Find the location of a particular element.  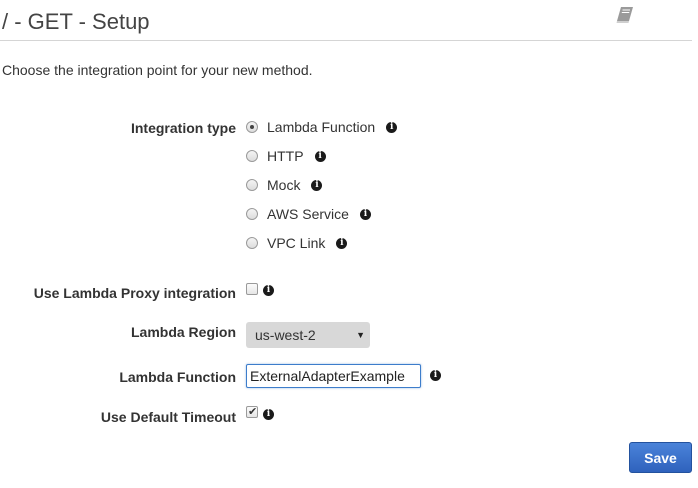

lambda-proxy-checkbox is located at coordinates (252, 289).